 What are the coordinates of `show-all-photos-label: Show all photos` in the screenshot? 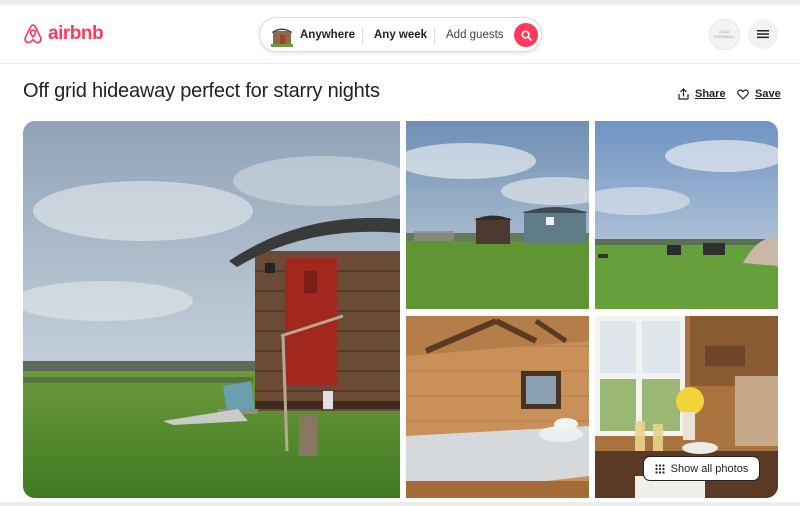 It's located at (709, 468).